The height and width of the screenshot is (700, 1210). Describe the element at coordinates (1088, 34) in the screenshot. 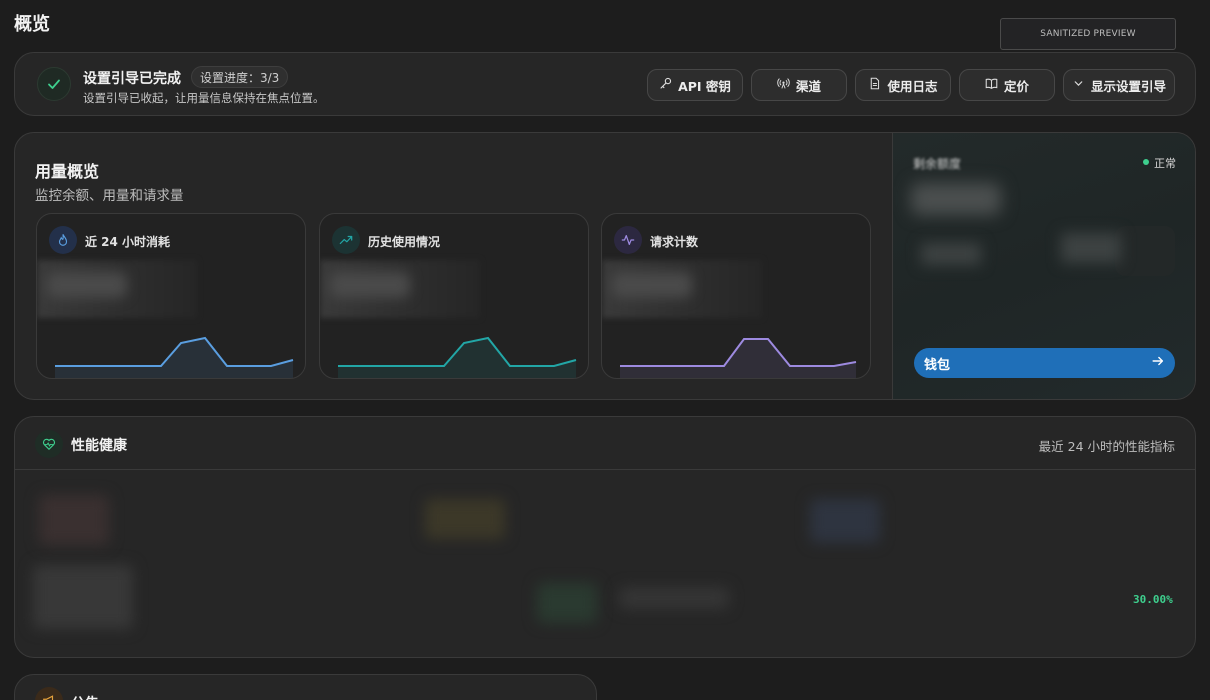

I see `preview-box: SANITIZED PREVIEW` at that location.